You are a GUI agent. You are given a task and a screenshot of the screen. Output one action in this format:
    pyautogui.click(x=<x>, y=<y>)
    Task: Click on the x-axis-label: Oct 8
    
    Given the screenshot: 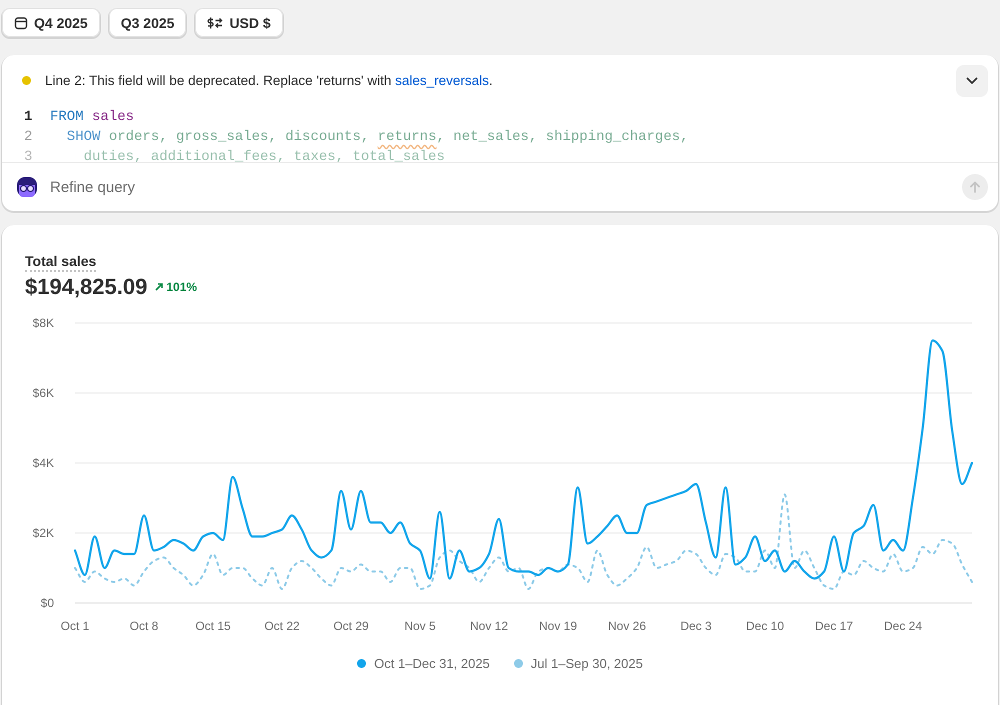 What is the action you would take?
    pyautogui.click(x=144, y=626)
    